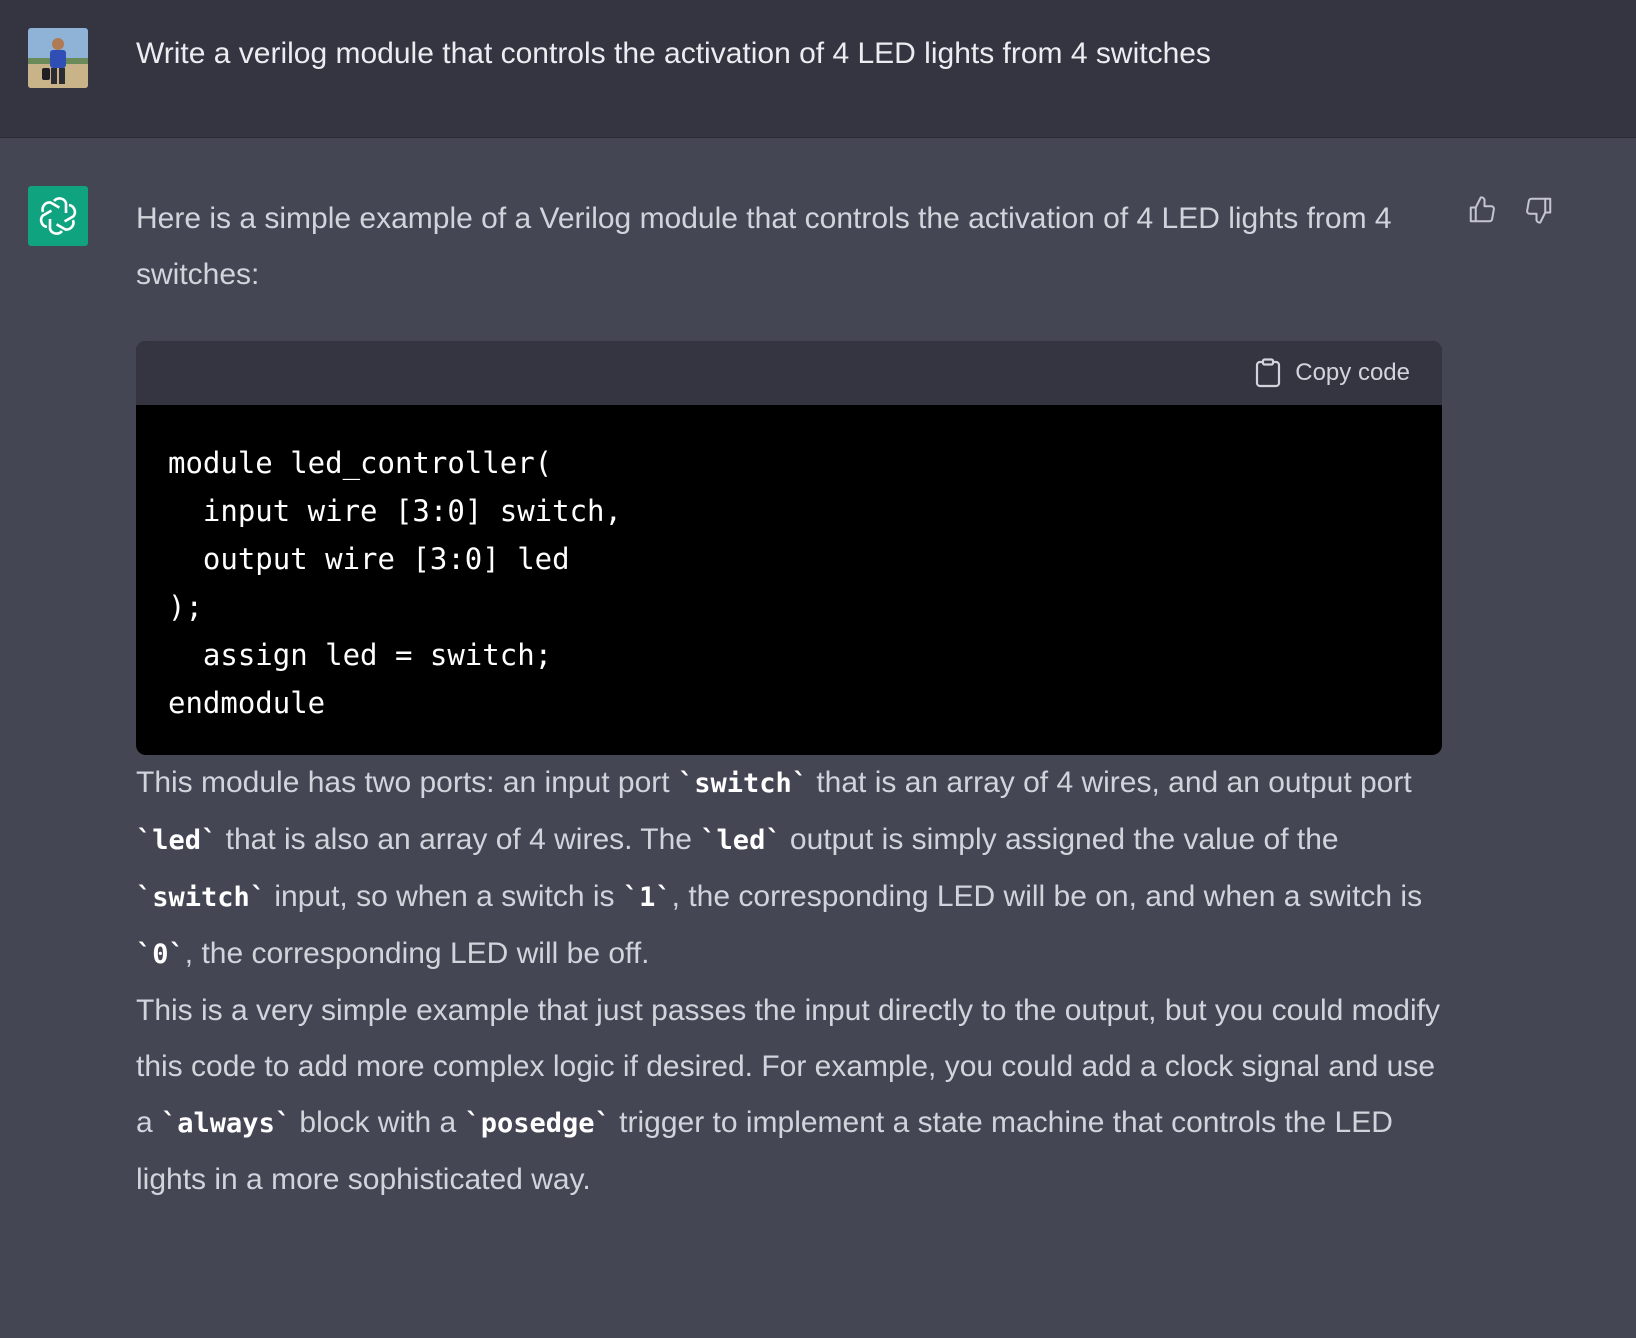 This screenshot has width=1636, height=1338. What do you see at coordinates (789, 373) in the screenshot?
I see `code-block-header: Copy code` at bounding box center [789, 373].